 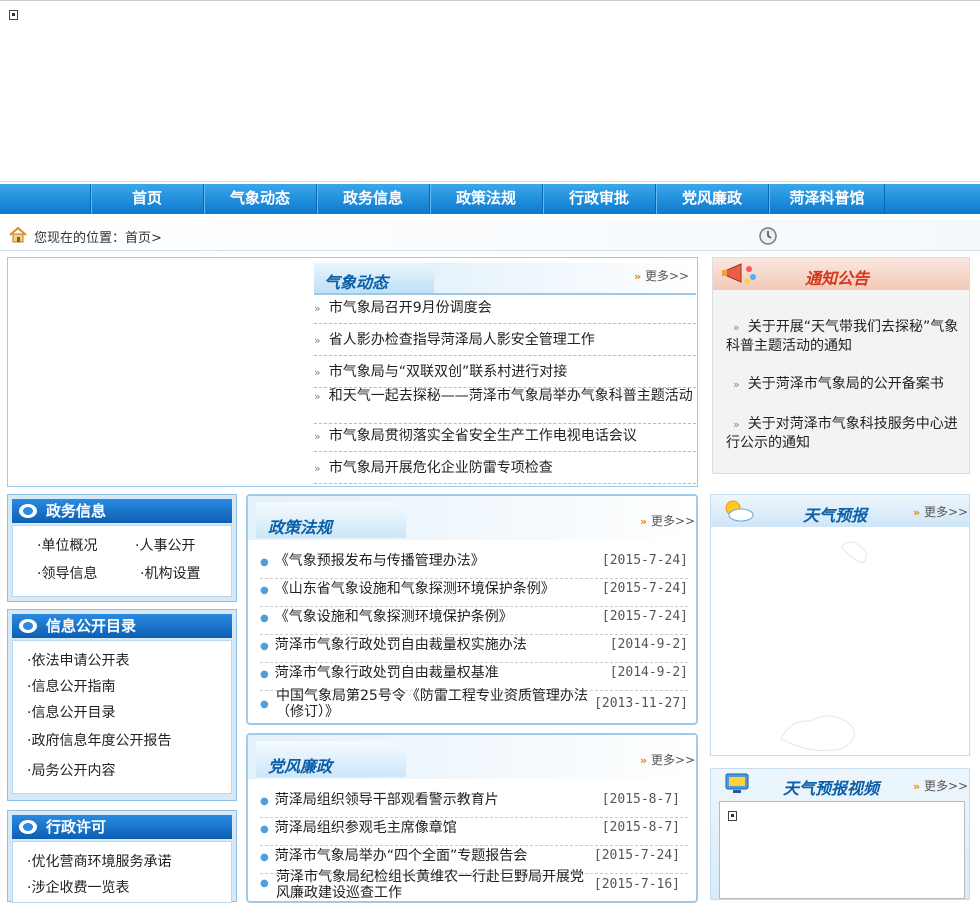 What do you see at coordinates (505, 374) in the screenshot?
I see `list-item: » 市气象局与“双联双创”联系村进行对接` at bounding box center [505, 374].